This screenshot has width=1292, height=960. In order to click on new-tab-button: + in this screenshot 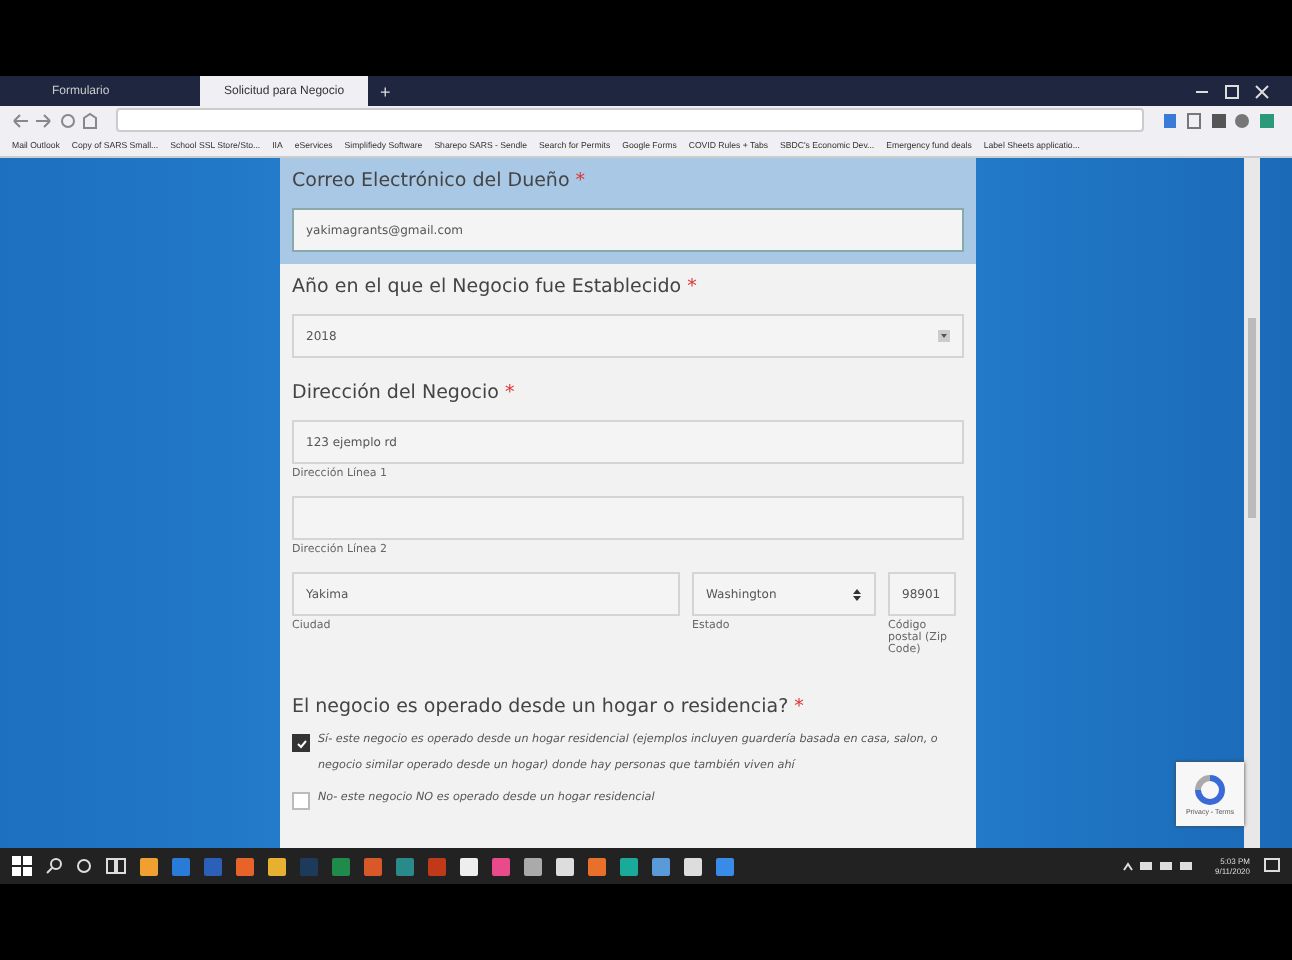, I will do `click(385, 91)`.